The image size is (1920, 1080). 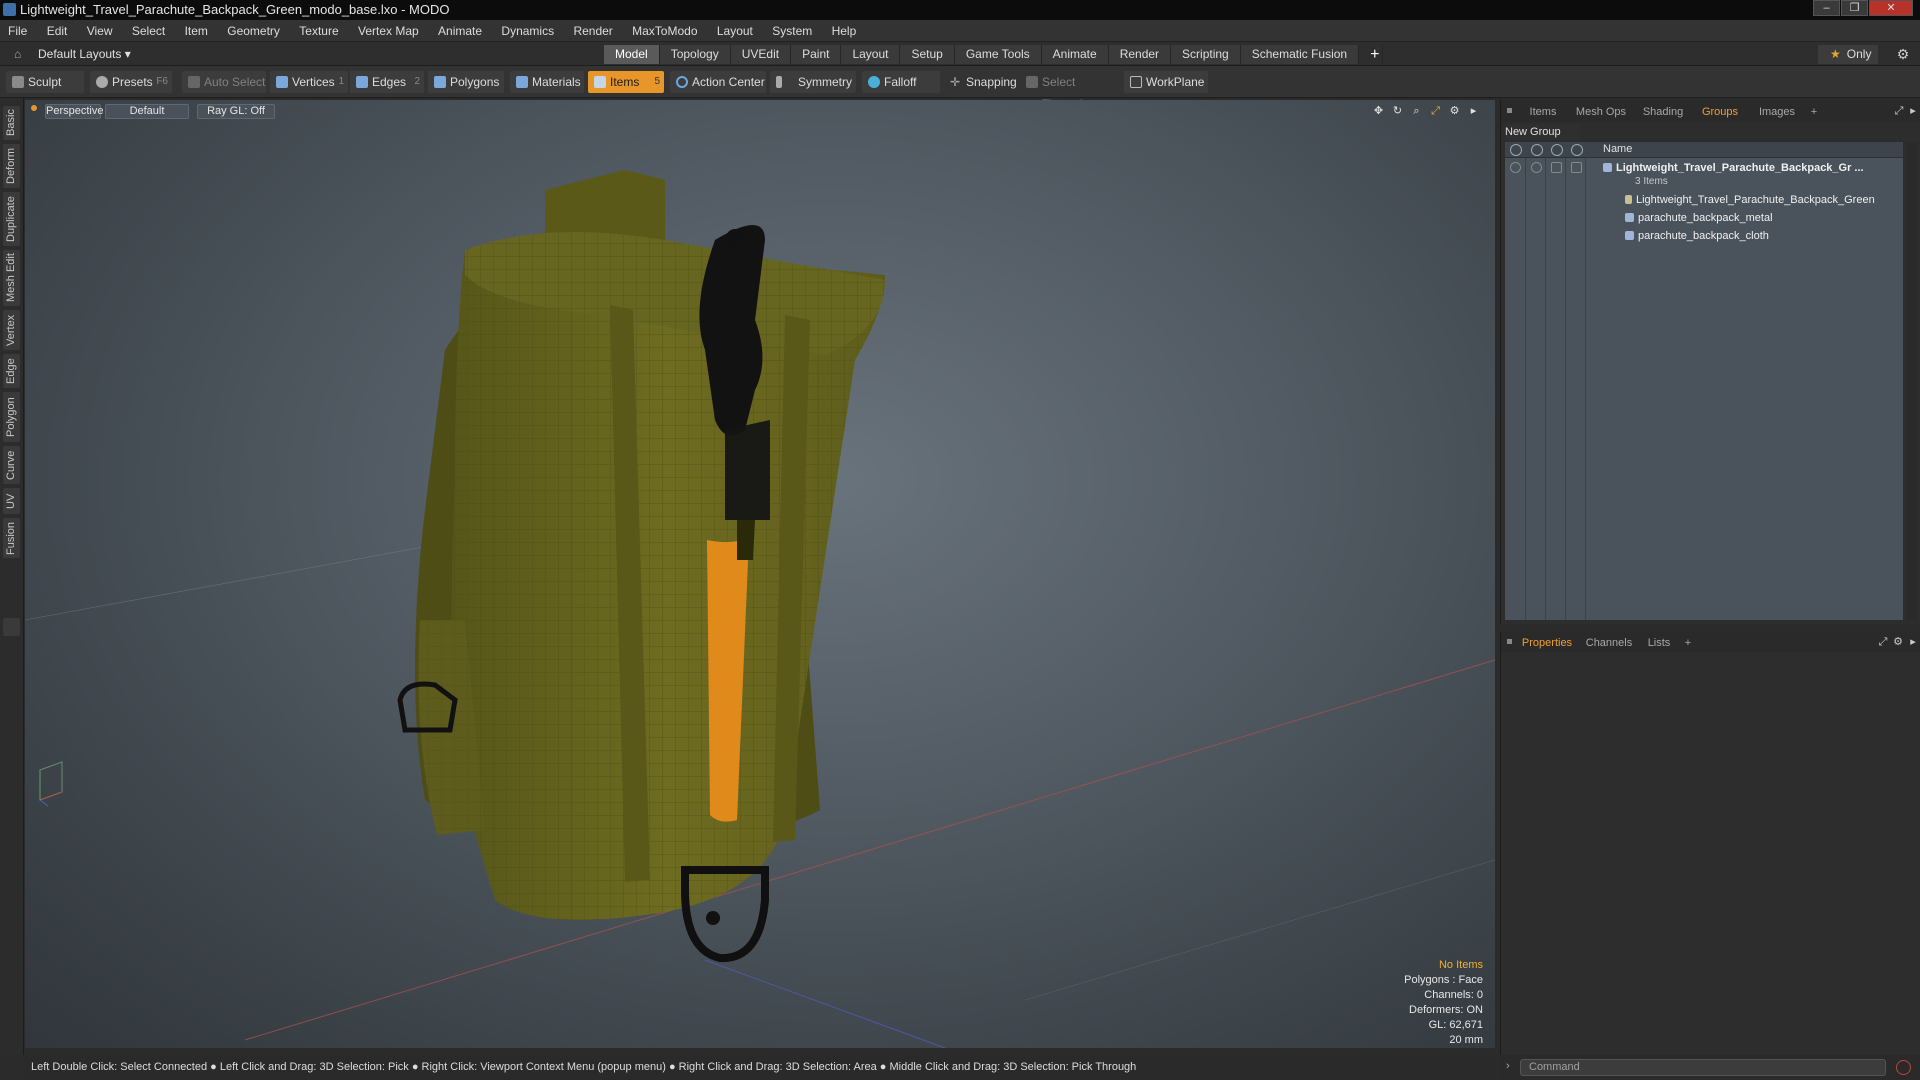 I want to click on group-render-toggle, so click(x=1536, y=167).